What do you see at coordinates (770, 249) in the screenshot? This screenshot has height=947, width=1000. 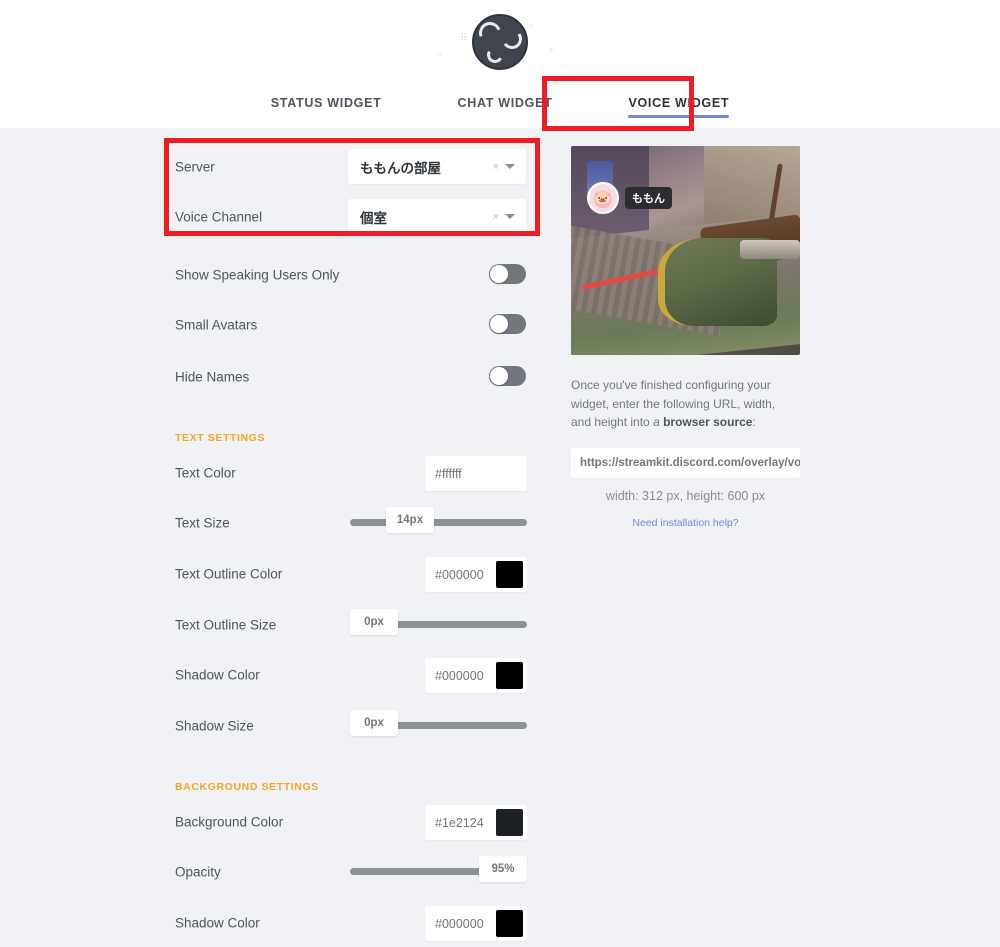 I see `preview-bg-barrel` at bounding box center [770, 249].